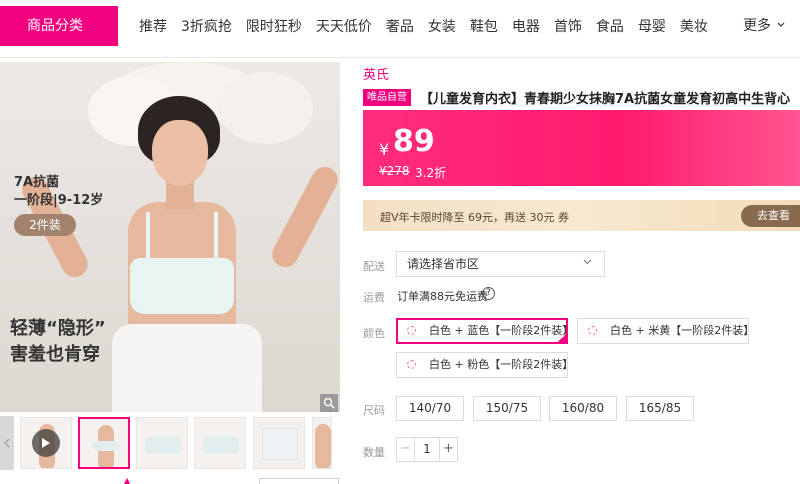  Describe the element at coordinates (430, 408) in the screenshot. I see `size-option-140: 140/70` at that location.